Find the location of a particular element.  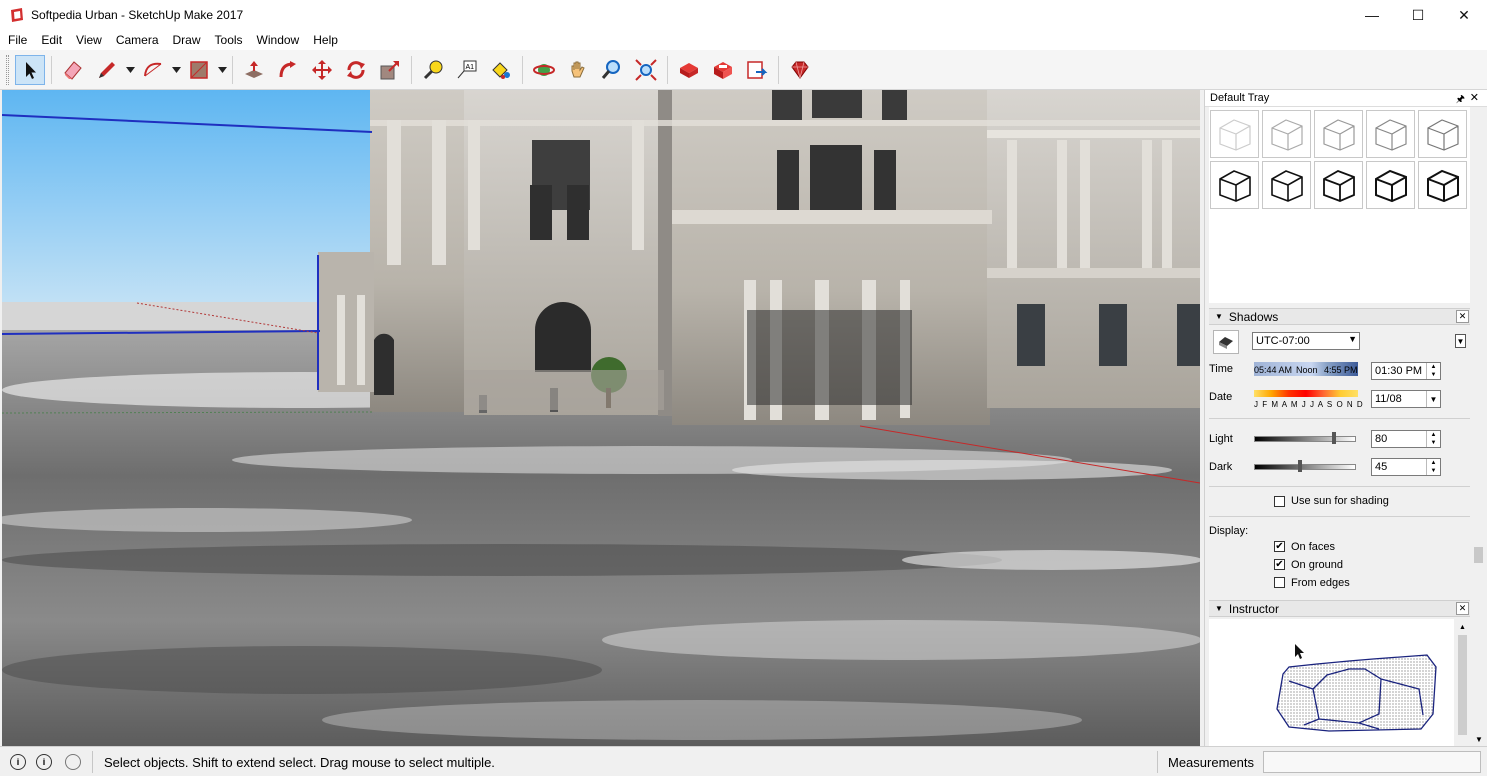

arc-tool-button is located at coordinates (153, 70).